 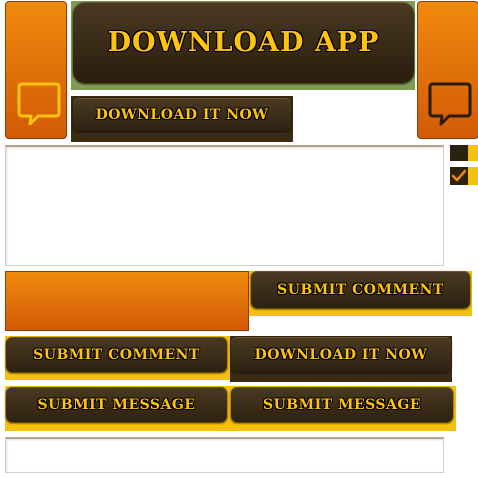 What do you see at coordinates (459, 153) in the screenshot?
I see `checkbox-box` at bounding box center [459, 153].